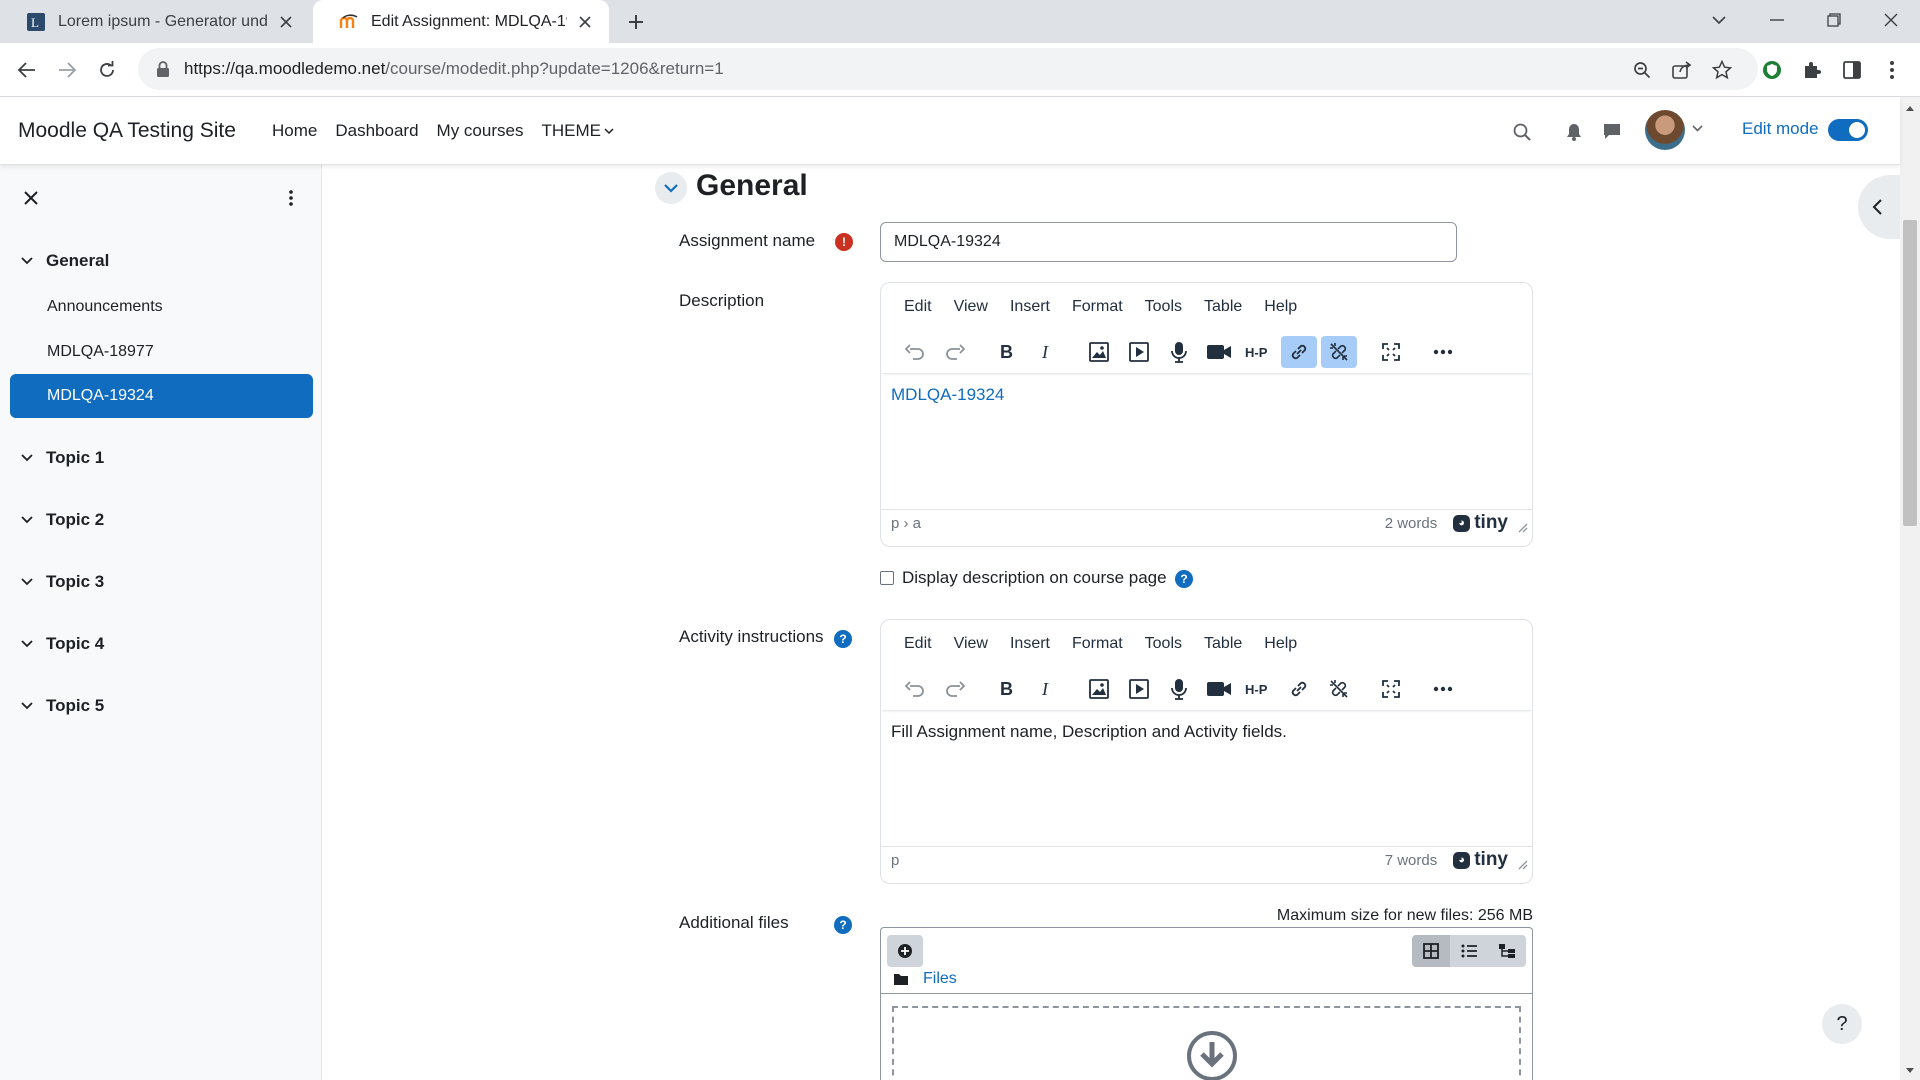 The height and width of the screenshot is (1080, 1920). I want to click on new-tab-plus-icon, so click(636, 22).